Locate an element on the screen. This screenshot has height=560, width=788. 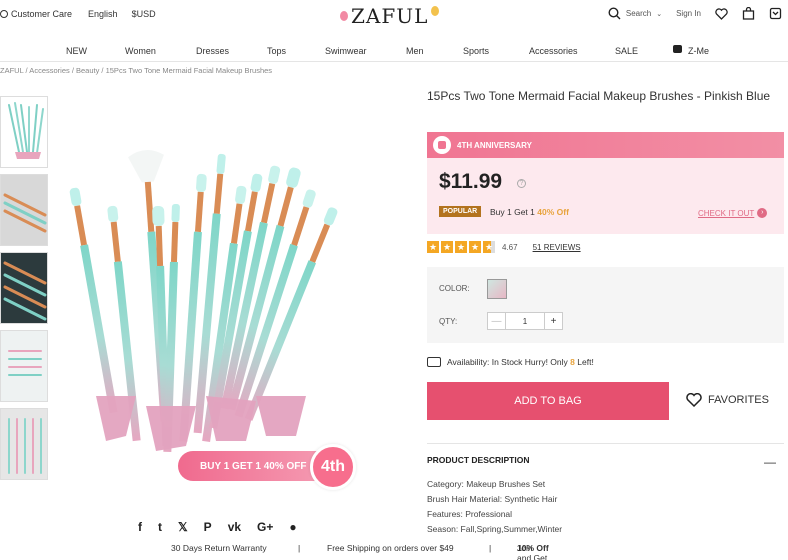
popular-badge: POPULAR is located at coordinates (460, 211).